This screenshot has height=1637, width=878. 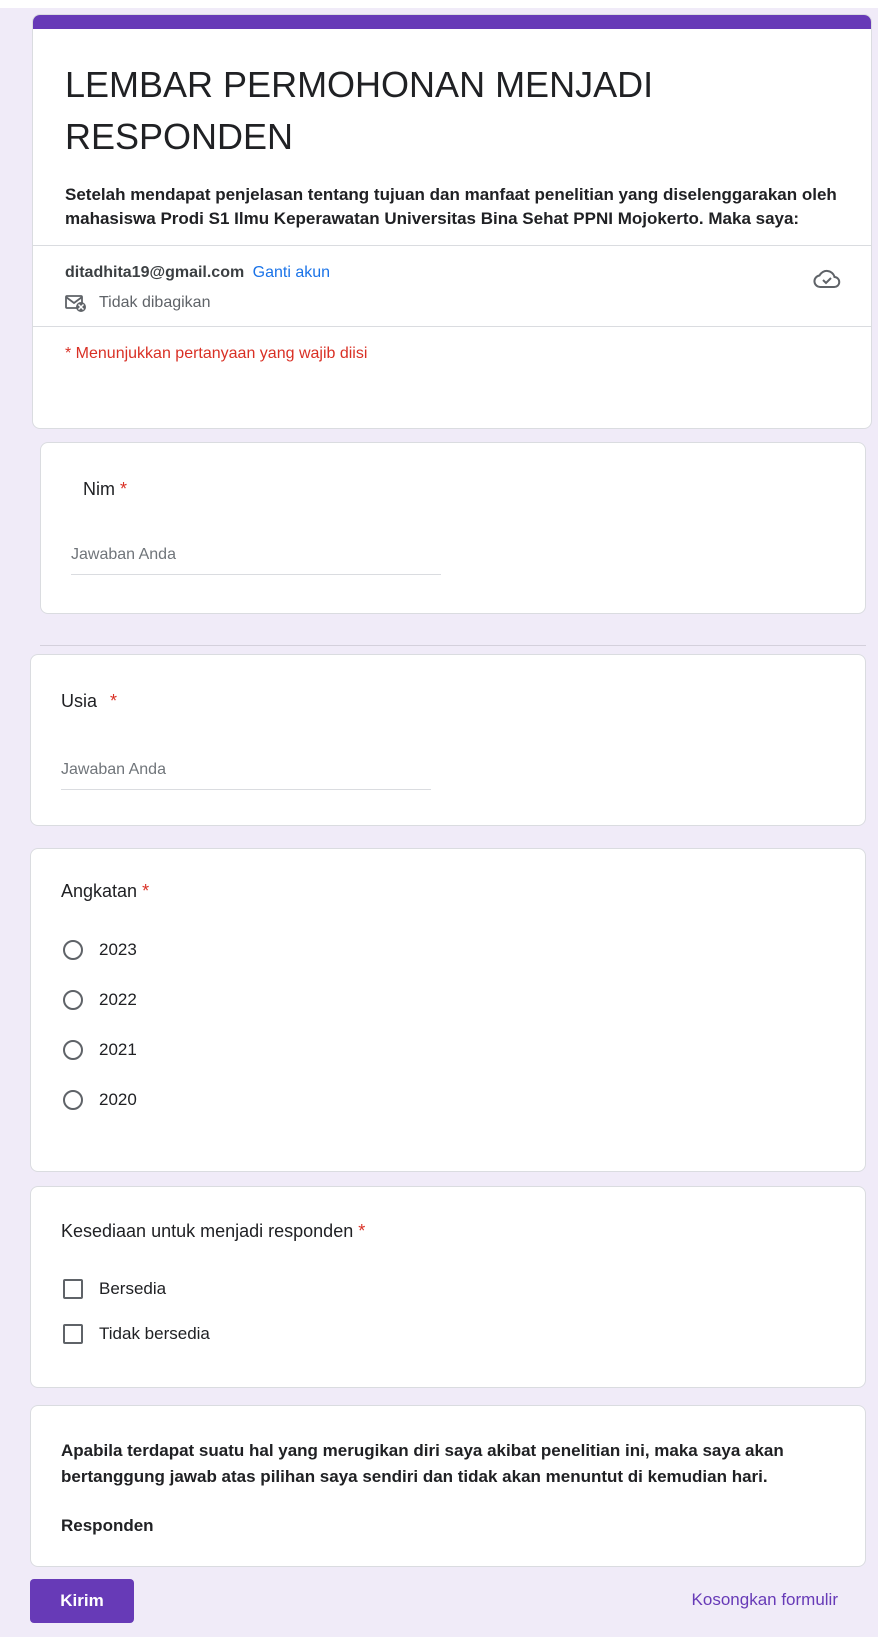 I want to click on question-card-nim: Nim * Jawaban Anda, so click(x=453, y=528).